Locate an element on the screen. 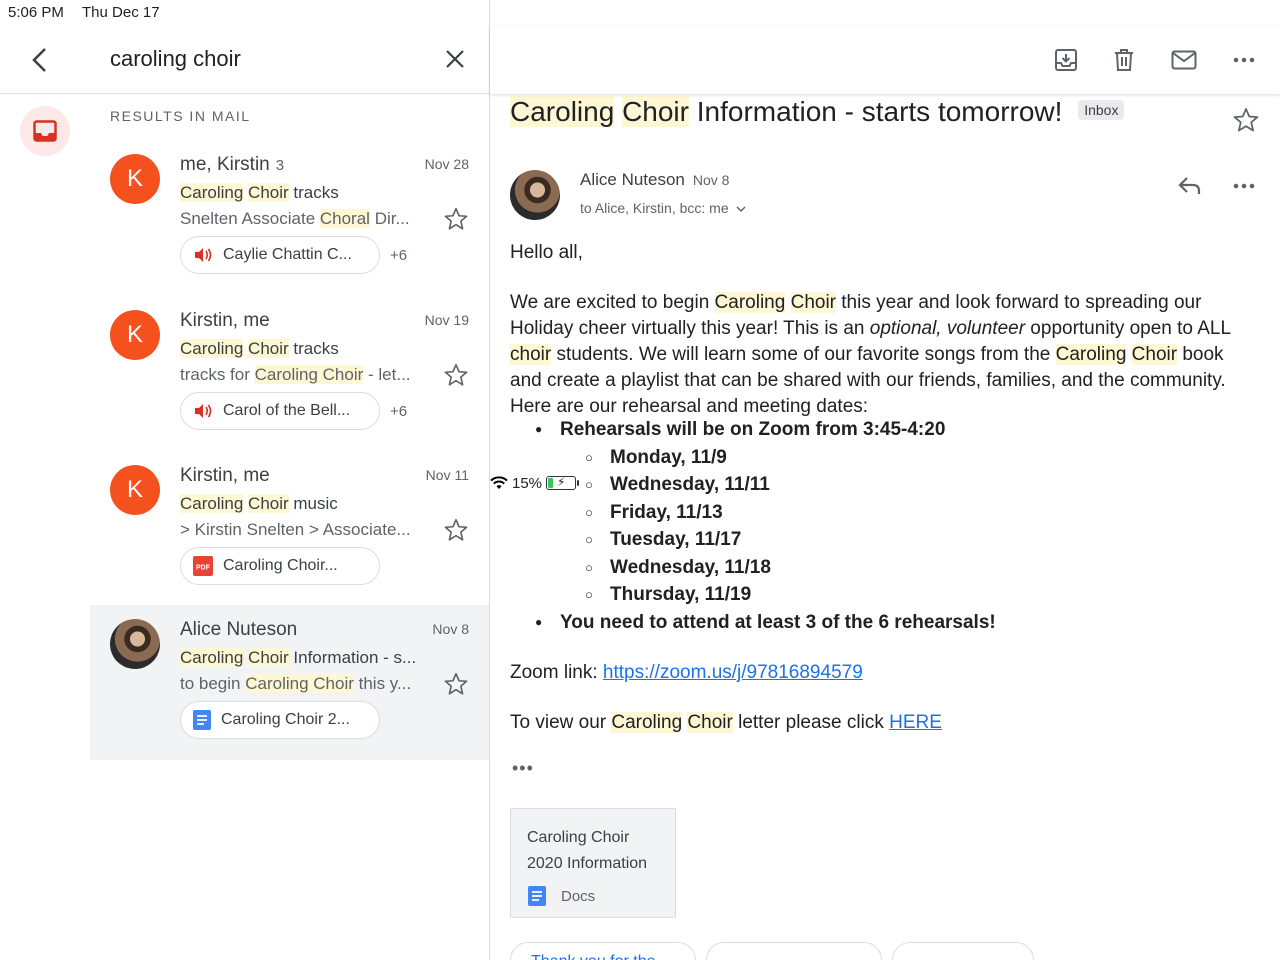 This screenshot has width=1280, height=960. thread-sender: me, Kirstin 3 is located at coordinates (232, 164).